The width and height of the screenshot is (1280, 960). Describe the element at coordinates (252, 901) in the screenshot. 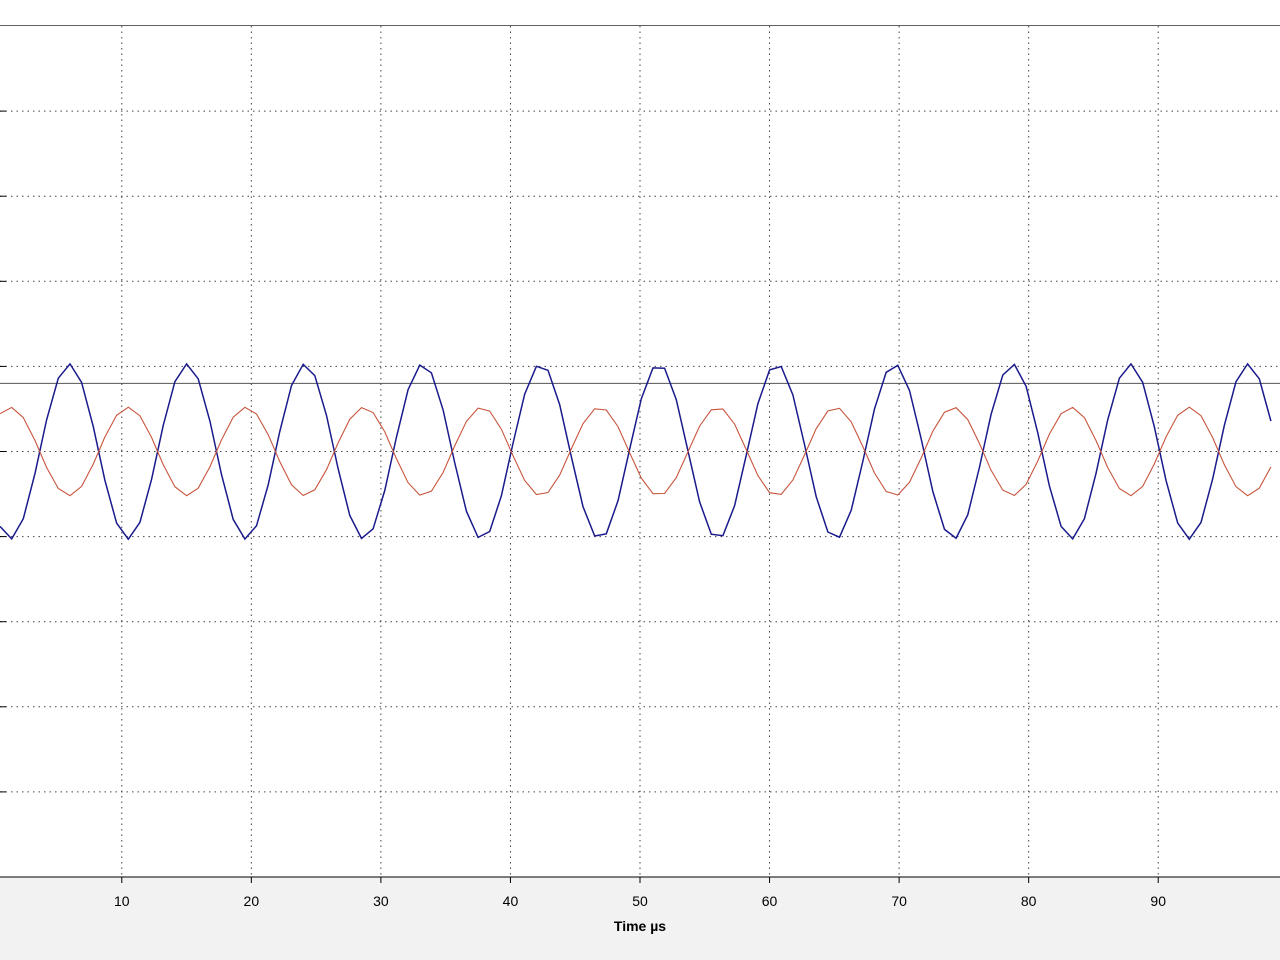

I see `x-tick-label: 20` at that location.